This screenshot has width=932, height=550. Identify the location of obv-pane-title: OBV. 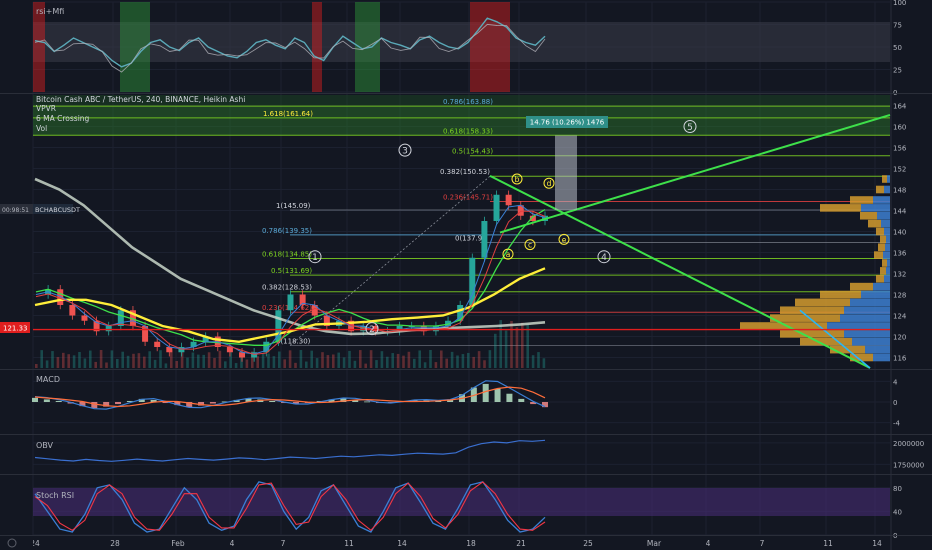
(45, 445).